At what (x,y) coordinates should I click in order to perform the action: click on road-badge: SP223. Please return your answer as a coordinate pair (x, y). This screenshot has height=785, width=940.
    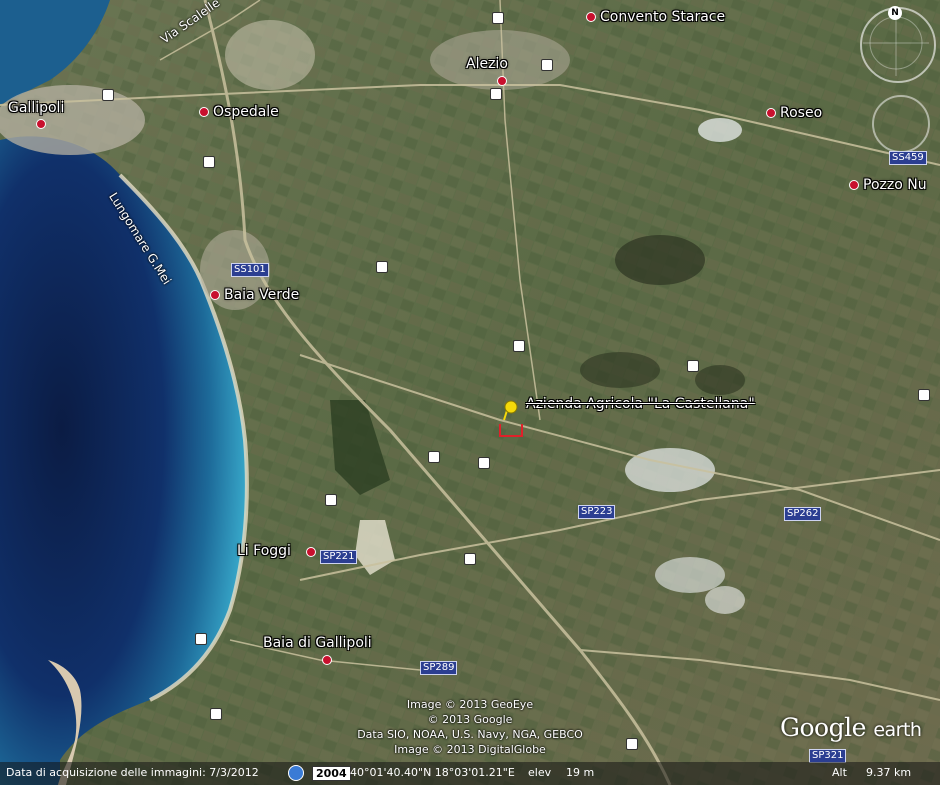
    Looking at the image, I should click on (597, 512).